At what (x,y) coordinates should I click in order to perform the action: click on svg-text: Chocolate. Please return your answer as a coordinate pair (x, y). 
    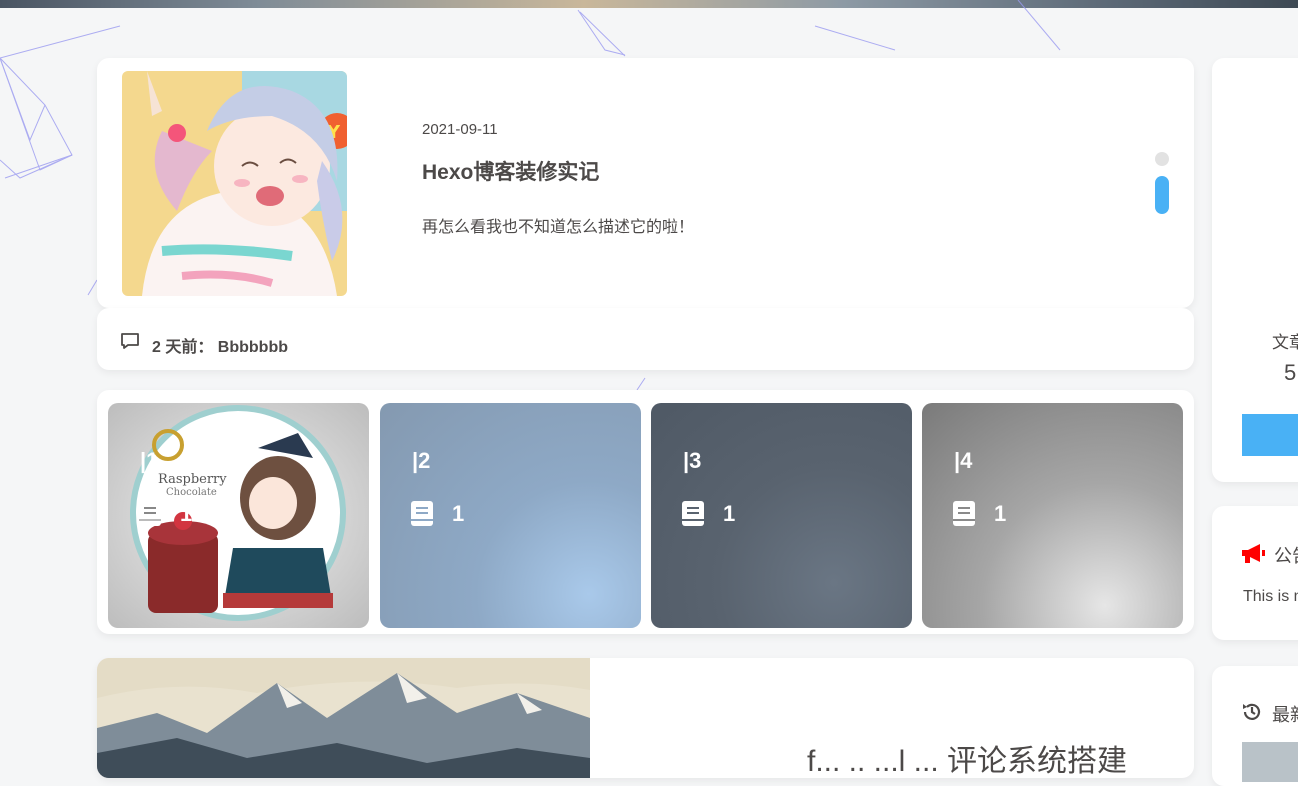
    Looking at the image, I should click on (191, 492).